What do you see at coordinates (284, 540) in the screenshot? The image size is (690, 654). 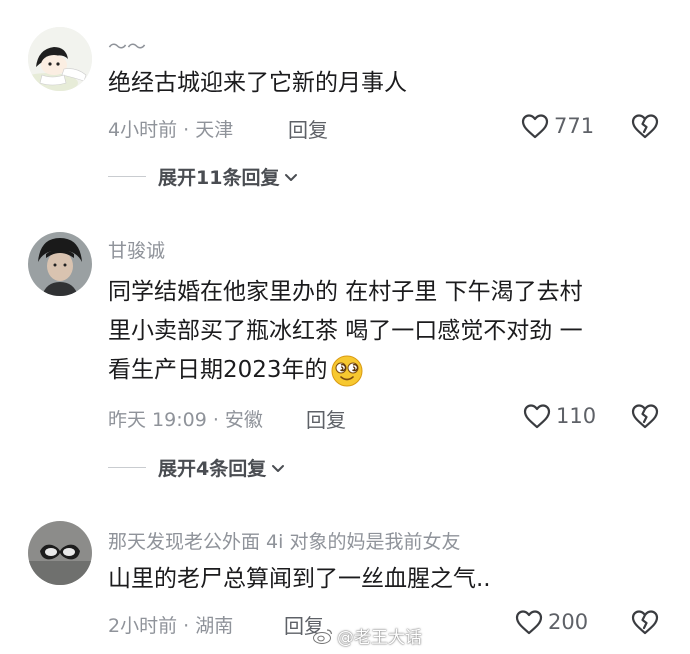 I see `comment-username: 那天发现老公外面 4i 对象的妈是我前女友` at bounding box center [284, 540].